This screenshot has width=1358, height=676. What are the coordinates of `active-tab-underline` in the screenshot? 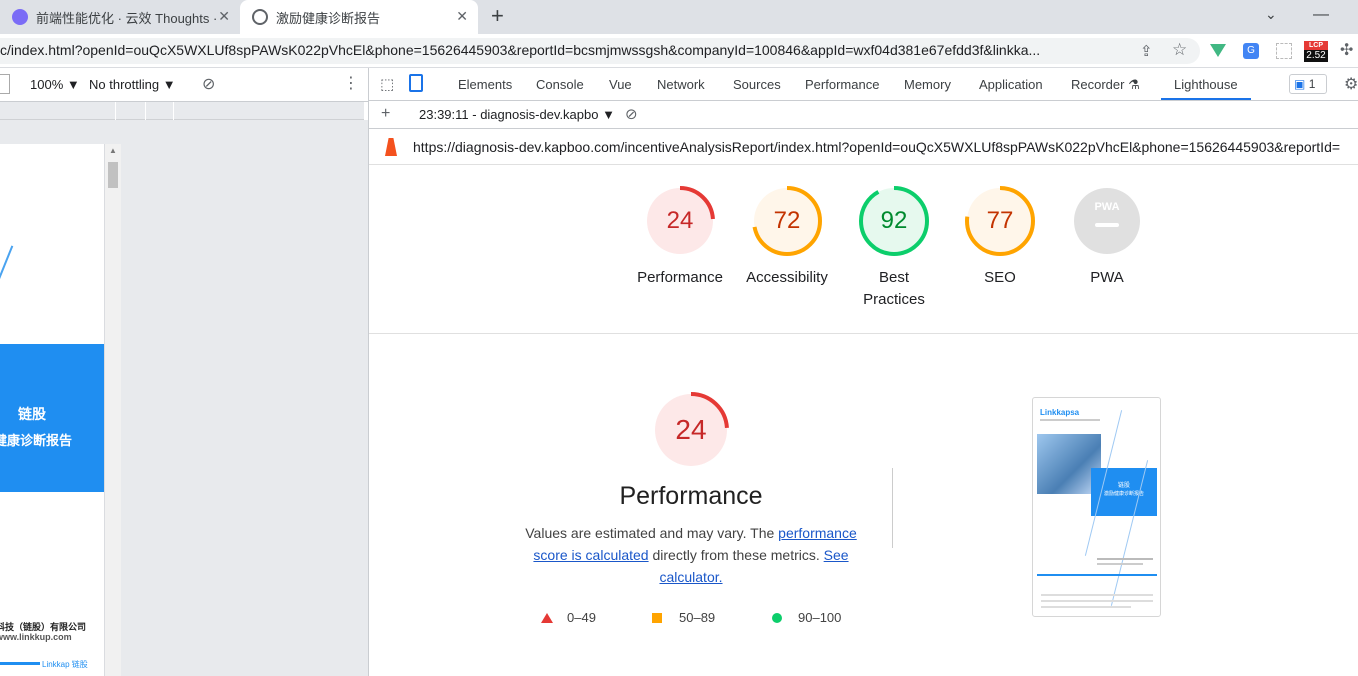 It's located at (1206, 99).